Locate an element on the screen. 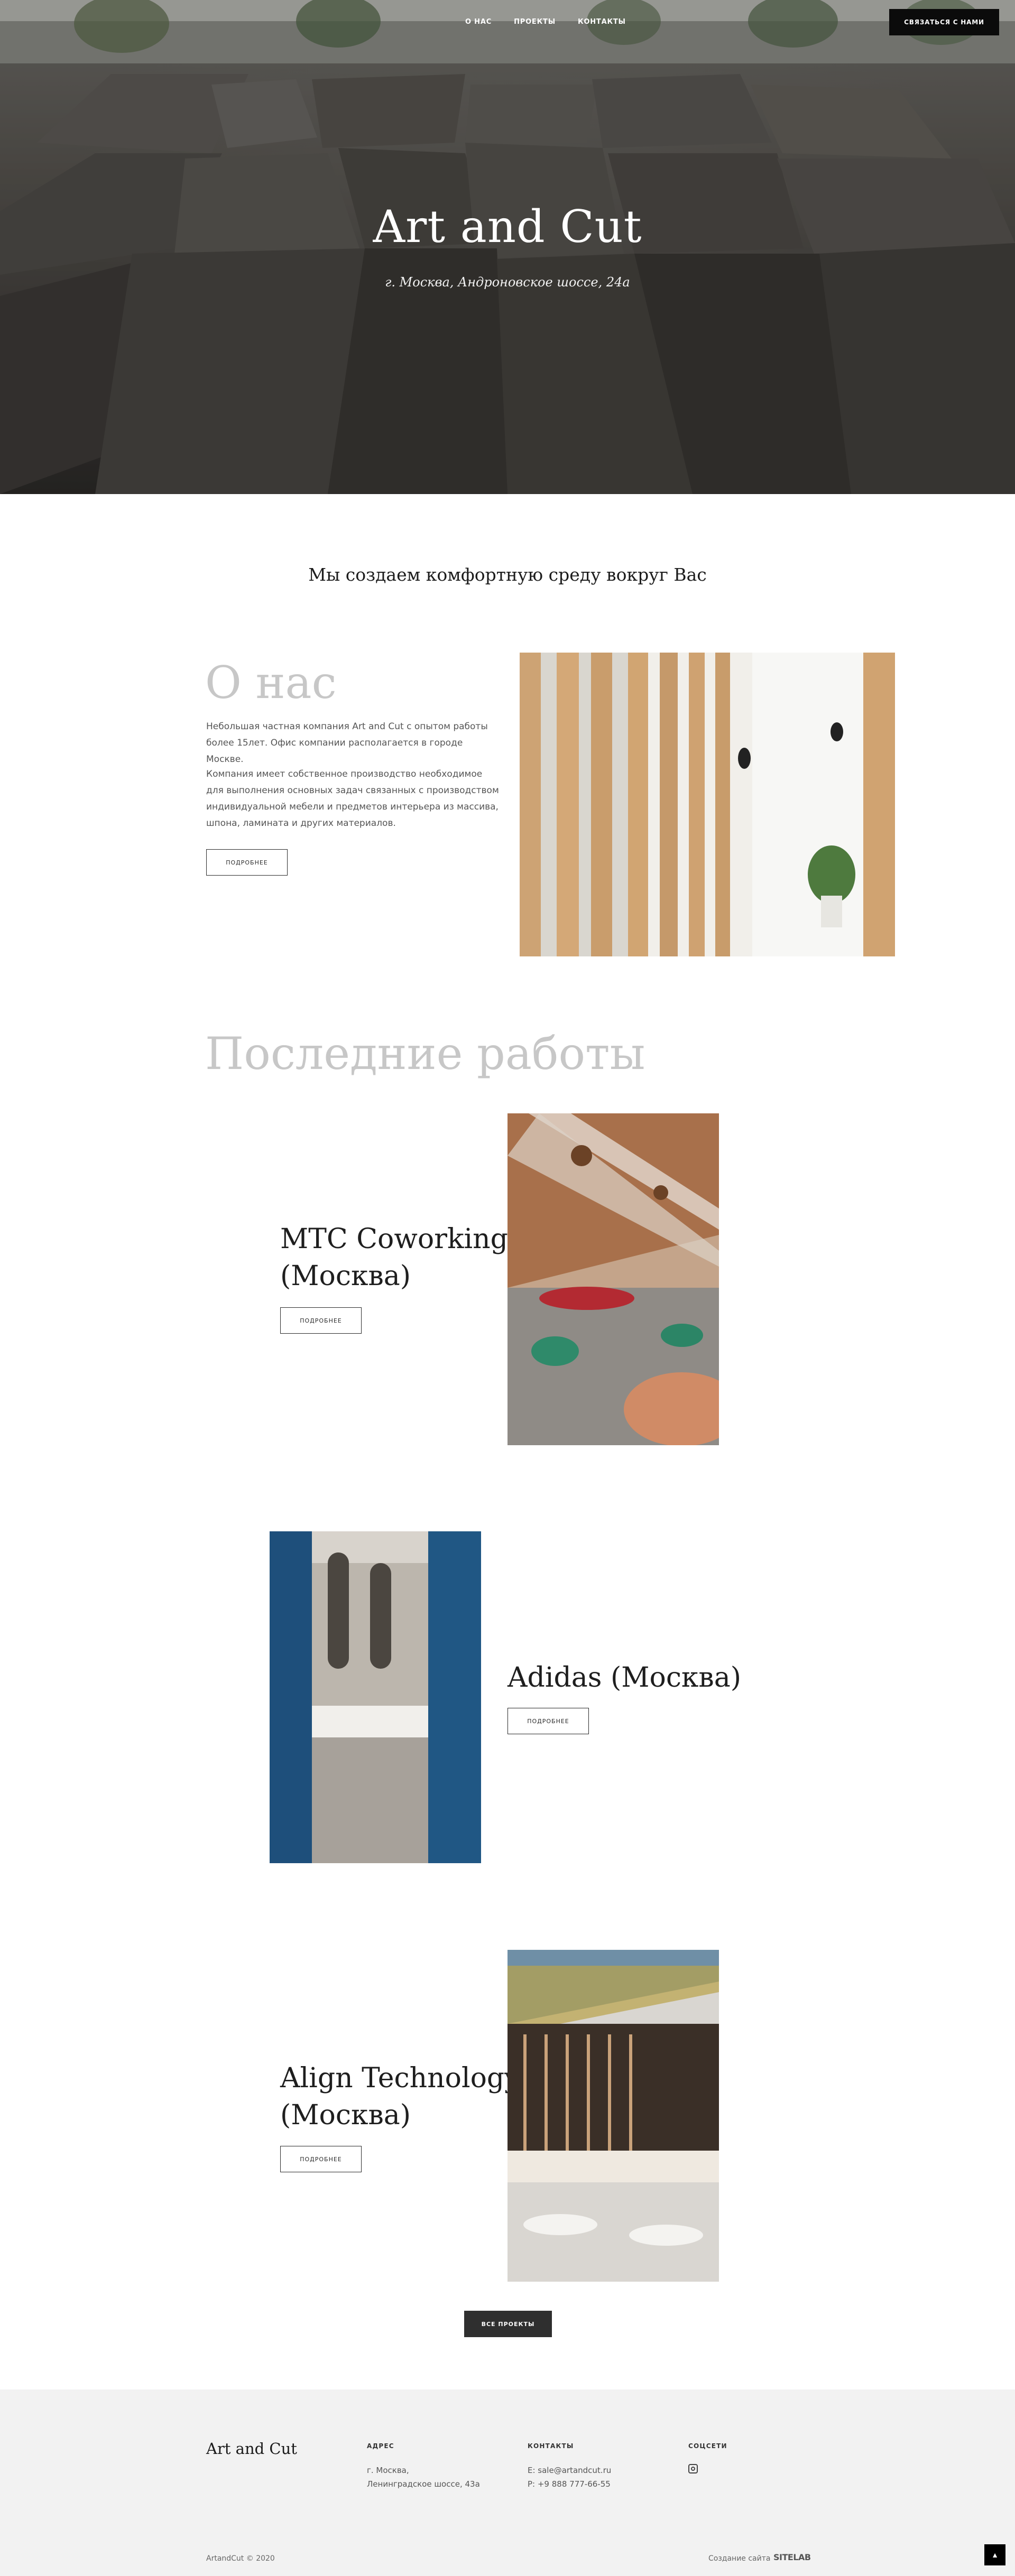 The width and height of the screenshot is (1015, 2576). footer-social-heading: Соцсети is located at coordinates (707, 2446).